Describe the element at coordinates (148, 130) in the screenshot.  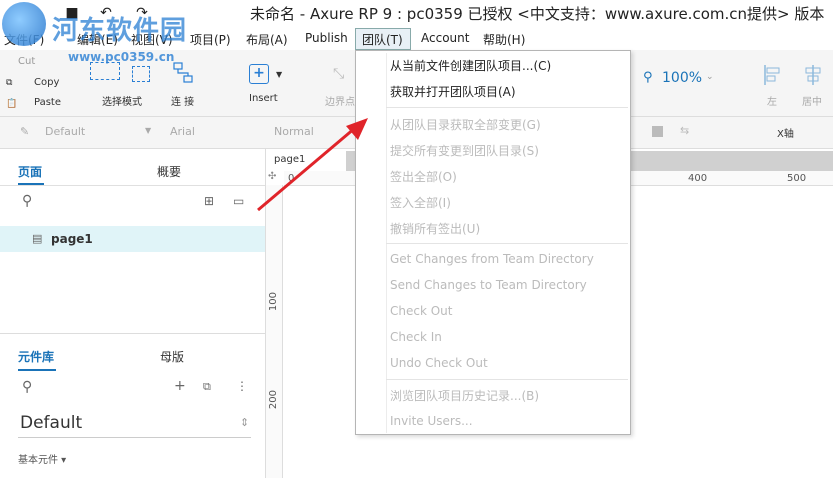
I see `style-dropdown-icon: ▼` at that location.